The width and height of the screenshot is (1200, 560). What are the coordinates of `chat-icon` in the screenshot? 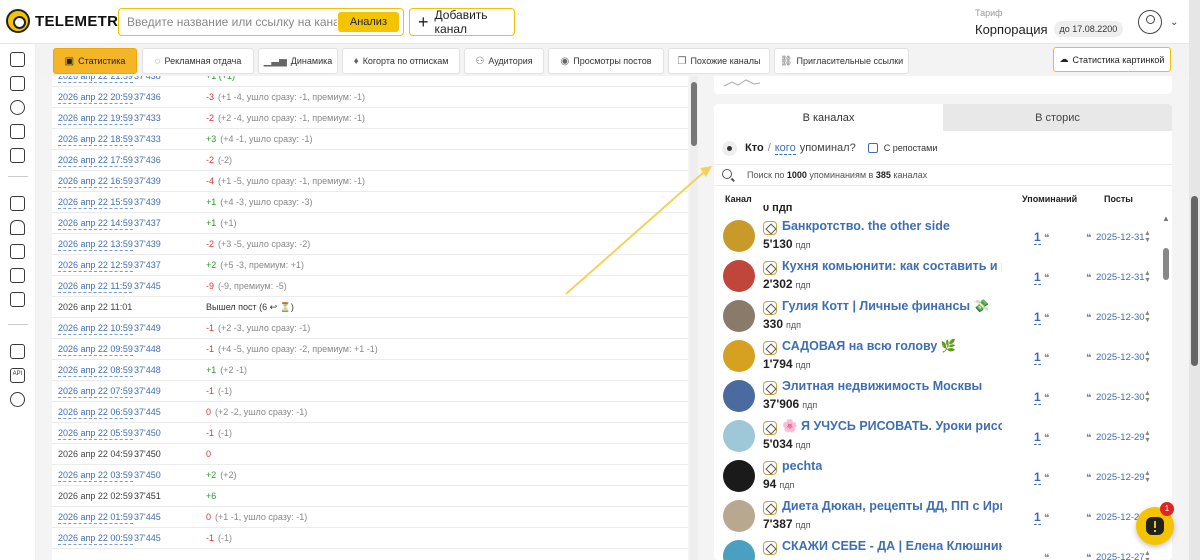 It's located at (1155, 526).